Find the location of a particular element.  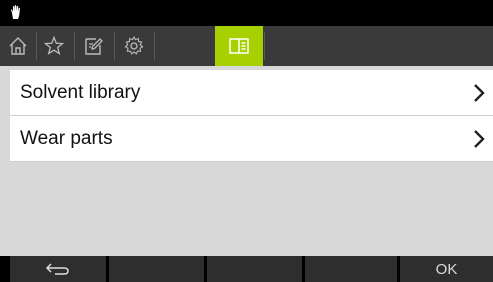

ok-button: OK is located at coordinates (446, 269).